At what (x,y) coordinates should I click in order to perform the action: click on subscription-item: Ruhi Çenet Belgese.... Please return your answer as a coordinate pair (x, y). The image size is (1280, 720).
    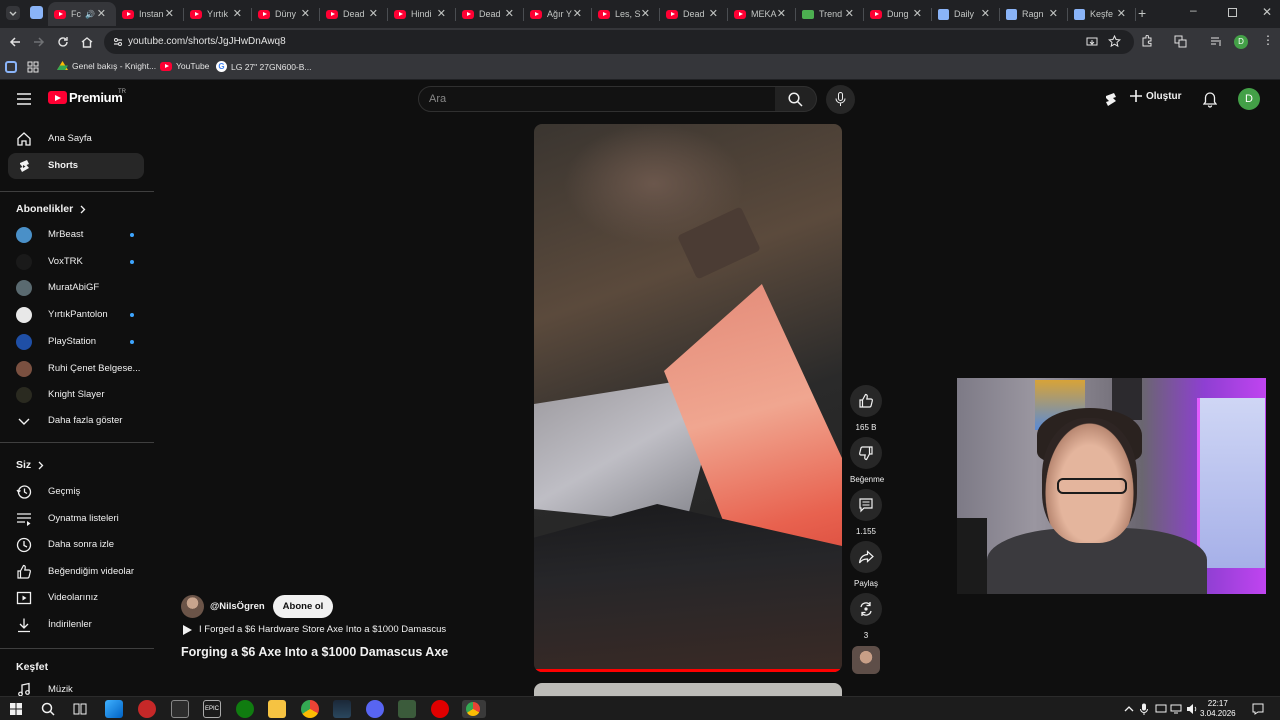
    Looking at the image, I should click on (76, 369).